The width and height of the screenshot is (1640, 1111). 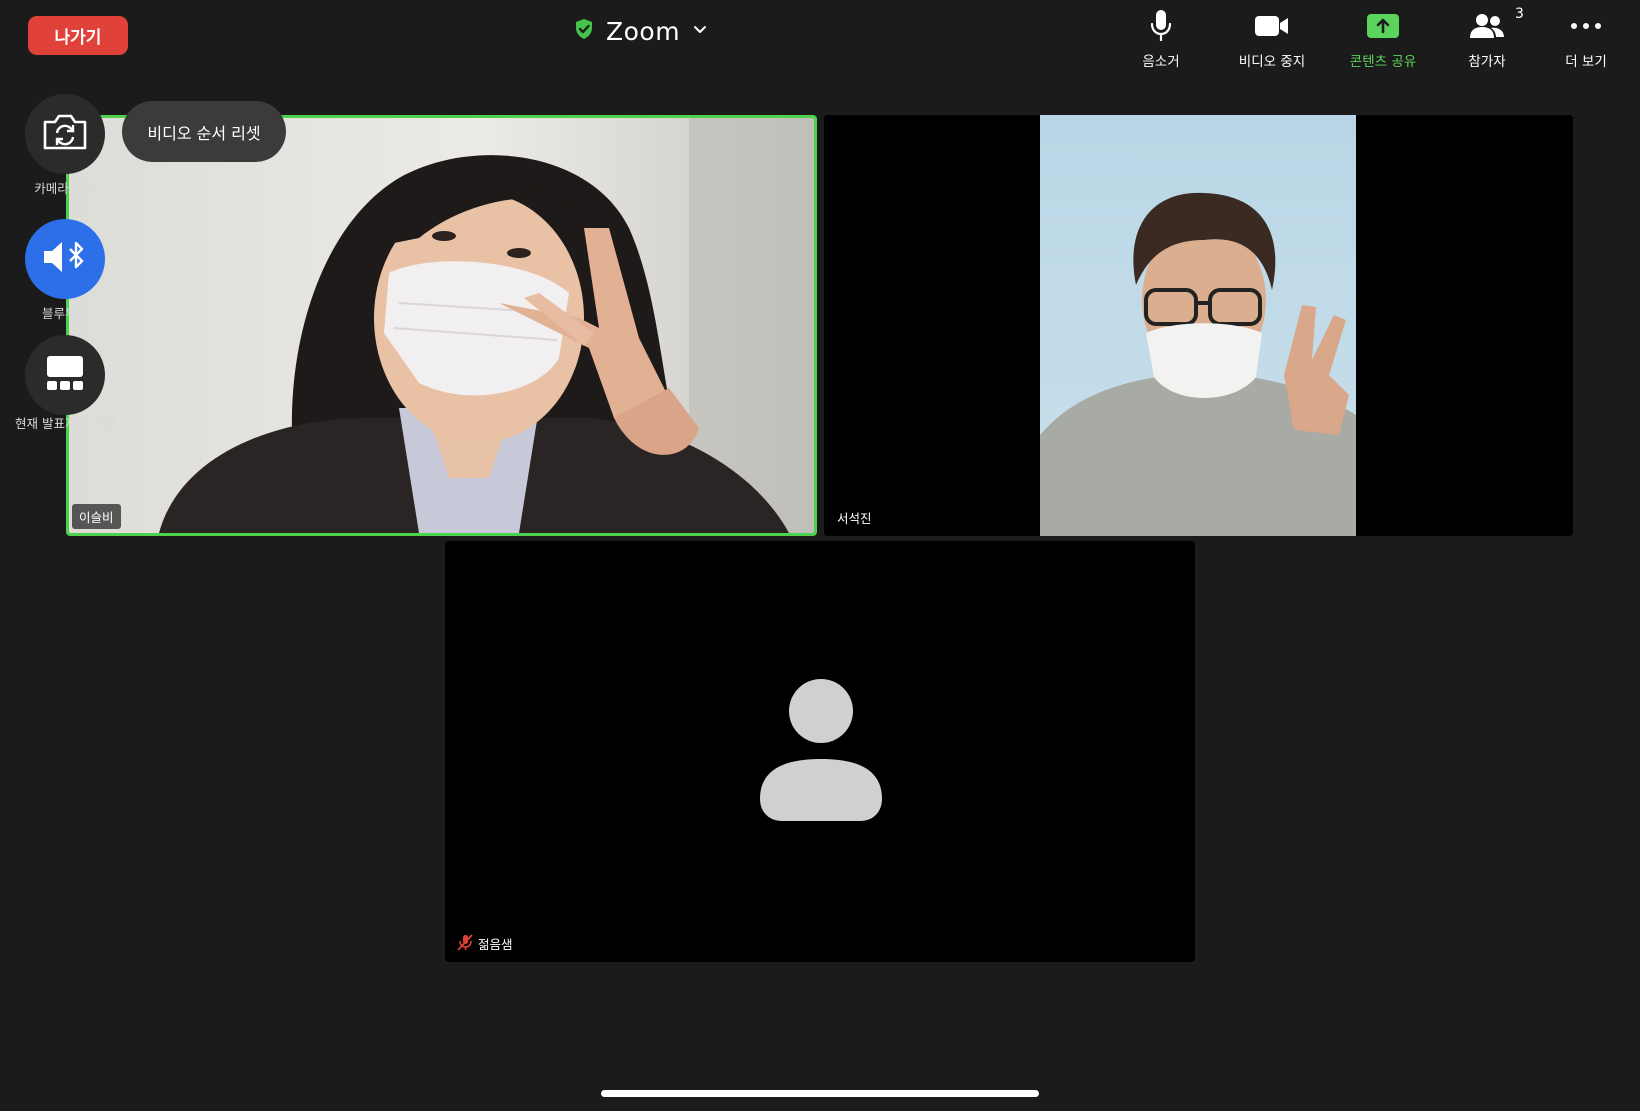 What do you see at coordinates (1496, 25) in the screenshot?
I see `participants-icon: 3` at bounding box center [1496, 25].